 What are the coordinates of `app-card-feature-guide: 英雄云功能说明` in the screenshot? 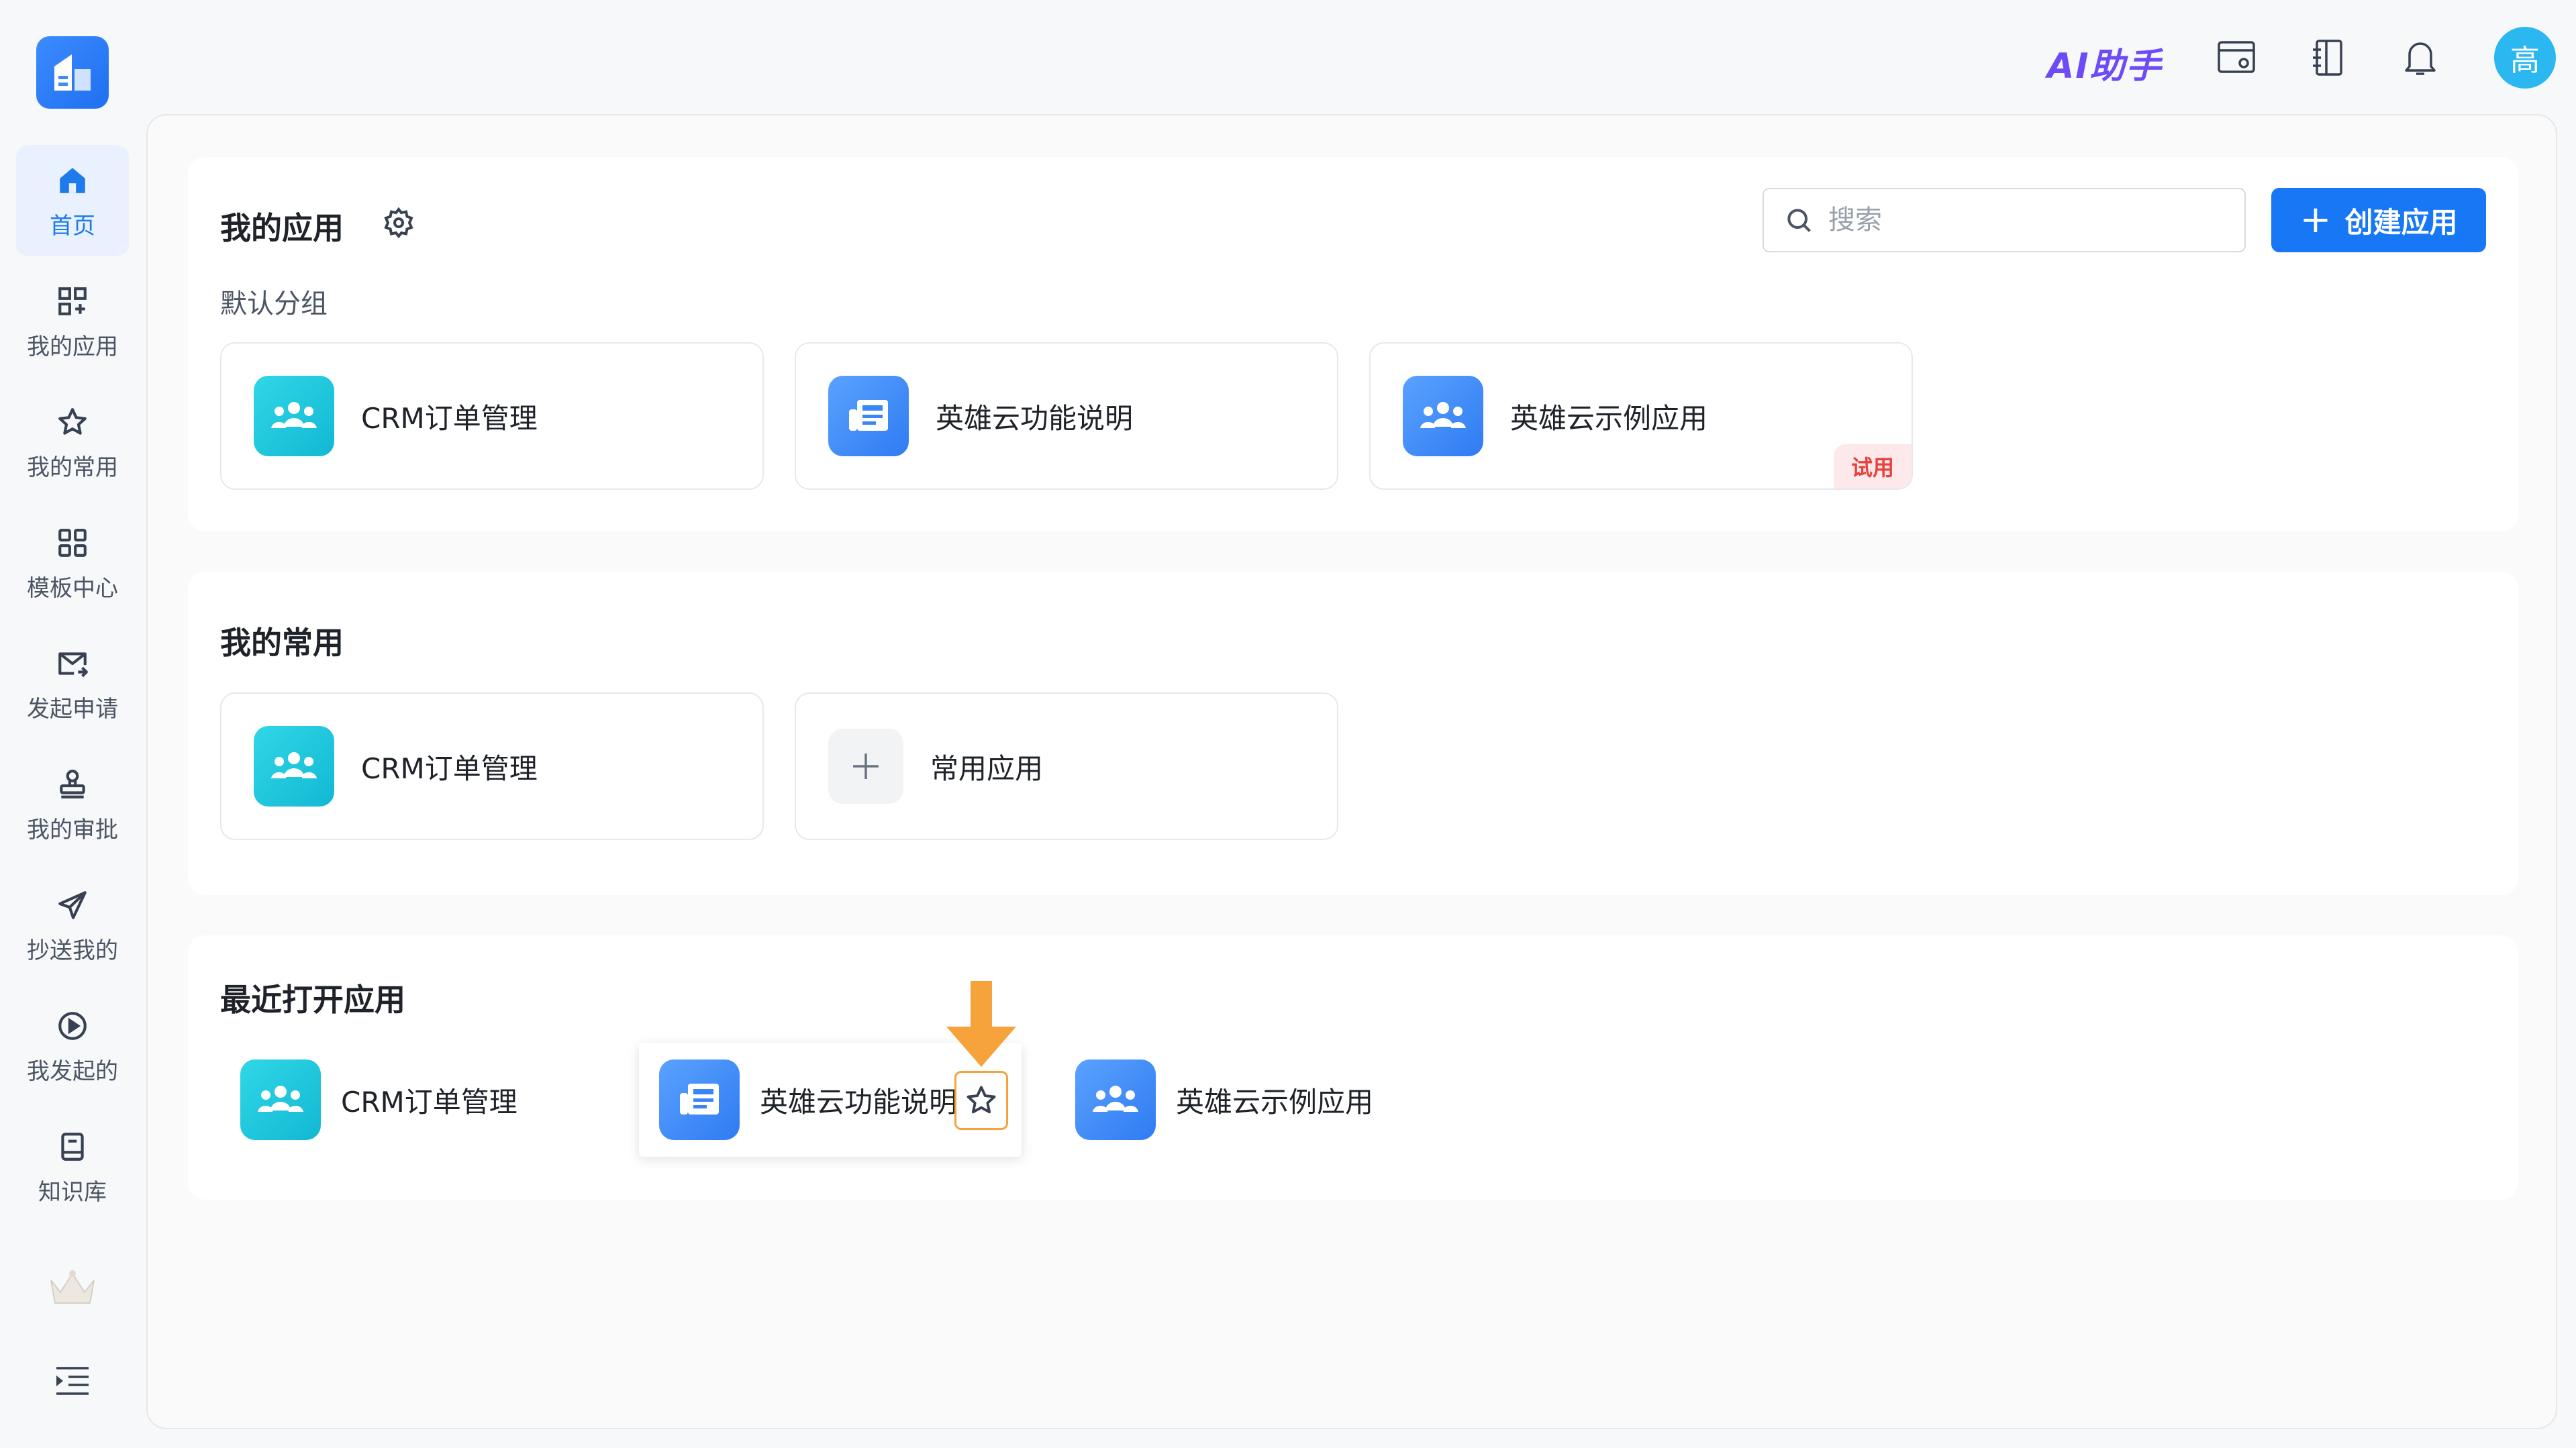 It's located at (1066, 416).